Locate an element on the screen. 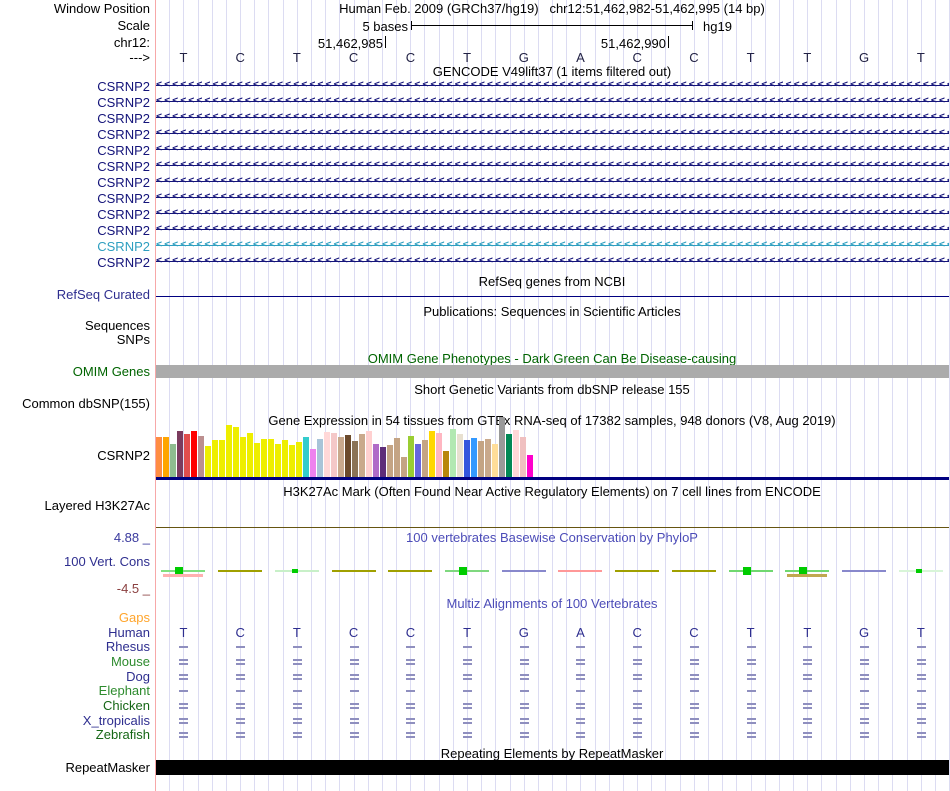 The width and height of the screenshot is (950, 791). species-label: Human is located at coordinates (75, 632).